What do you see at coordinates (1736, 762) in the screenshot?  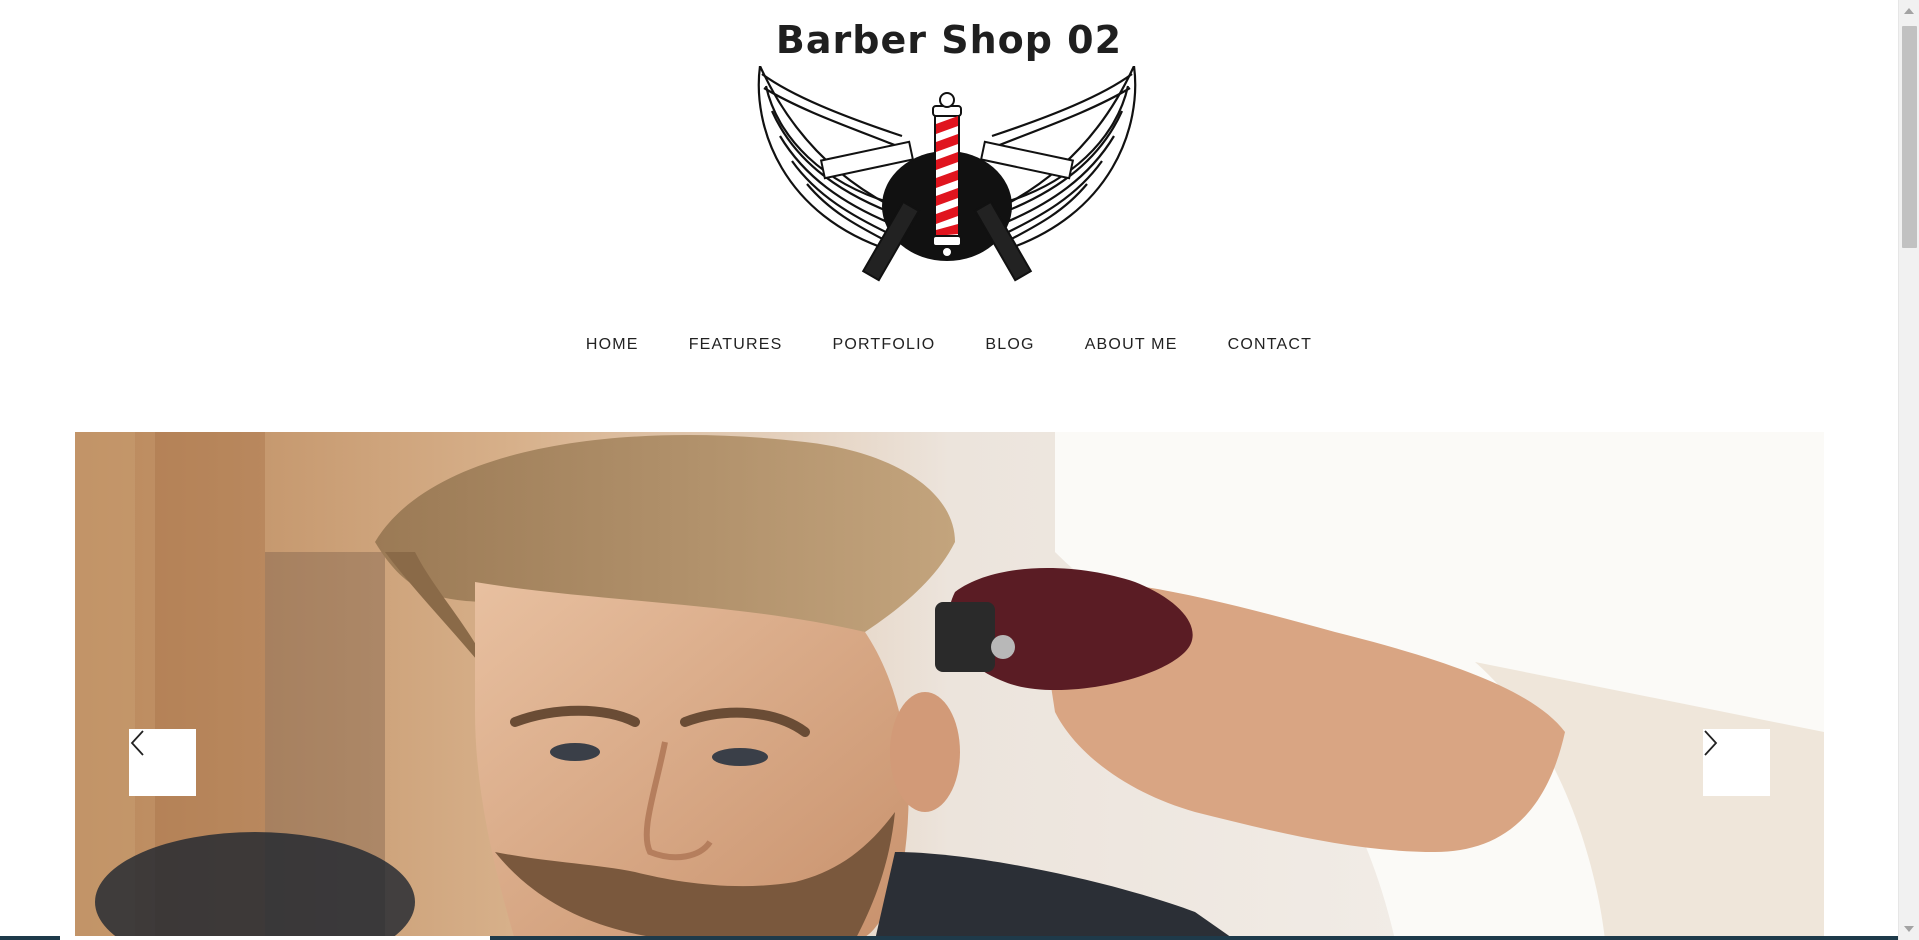 I see `slider-next-button` at bounding box center [1736, 762].